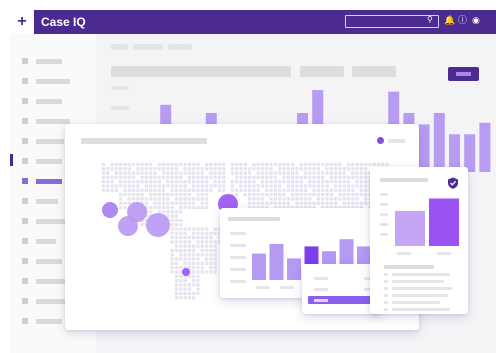  Describe the element at coordinates (11, 160) in the screenshot. I see `sidebar-active-indicator` at that location.